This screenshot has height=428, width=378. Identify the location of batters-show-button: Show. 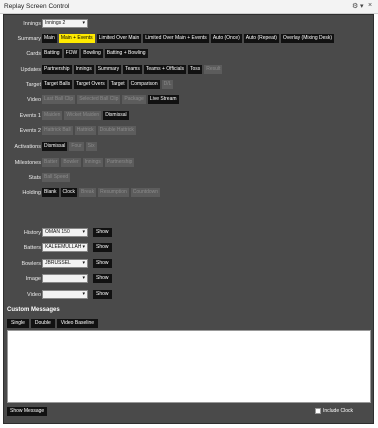
(102, 247).